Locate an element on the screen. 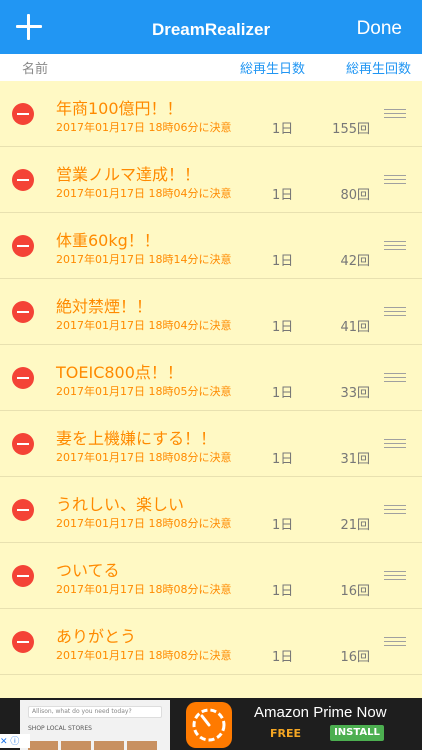 The image size is (422, 750). list-item: 妻を上機嫌にする！！ 2017年01月17日 18時08分に決意 1日 31回 is located at coordinates (211, 444).